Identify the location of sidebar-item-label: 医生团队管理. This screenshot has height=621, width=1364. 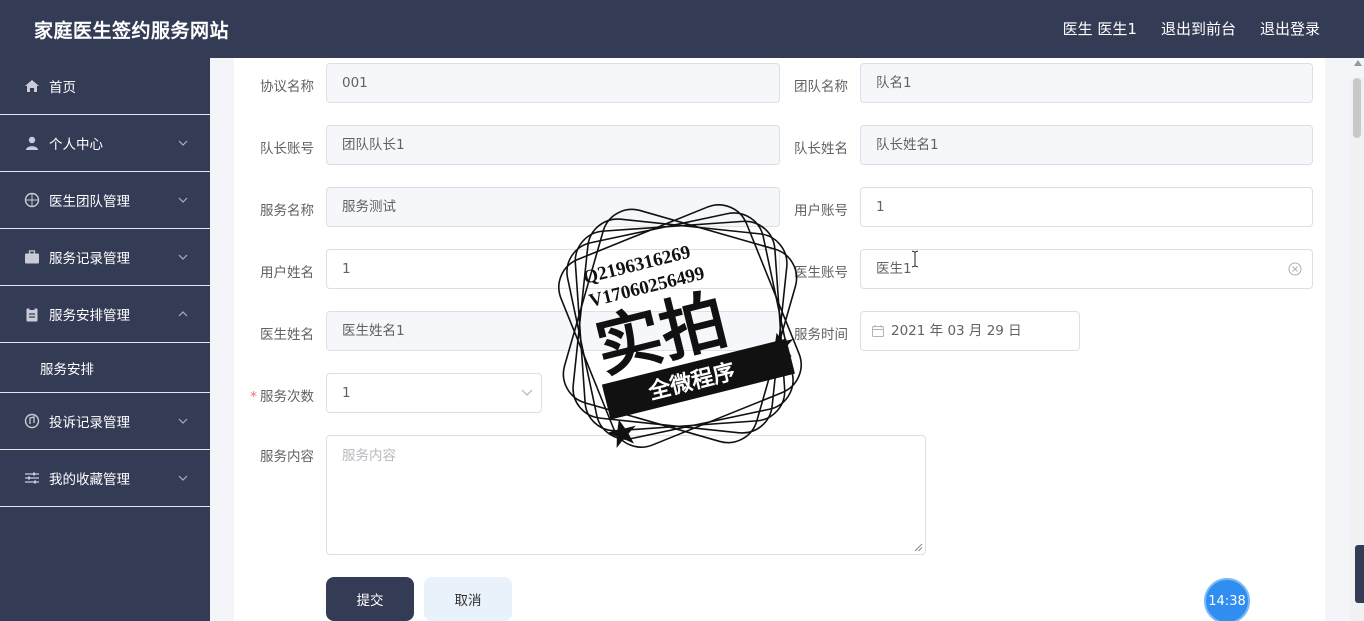
(89, 202).